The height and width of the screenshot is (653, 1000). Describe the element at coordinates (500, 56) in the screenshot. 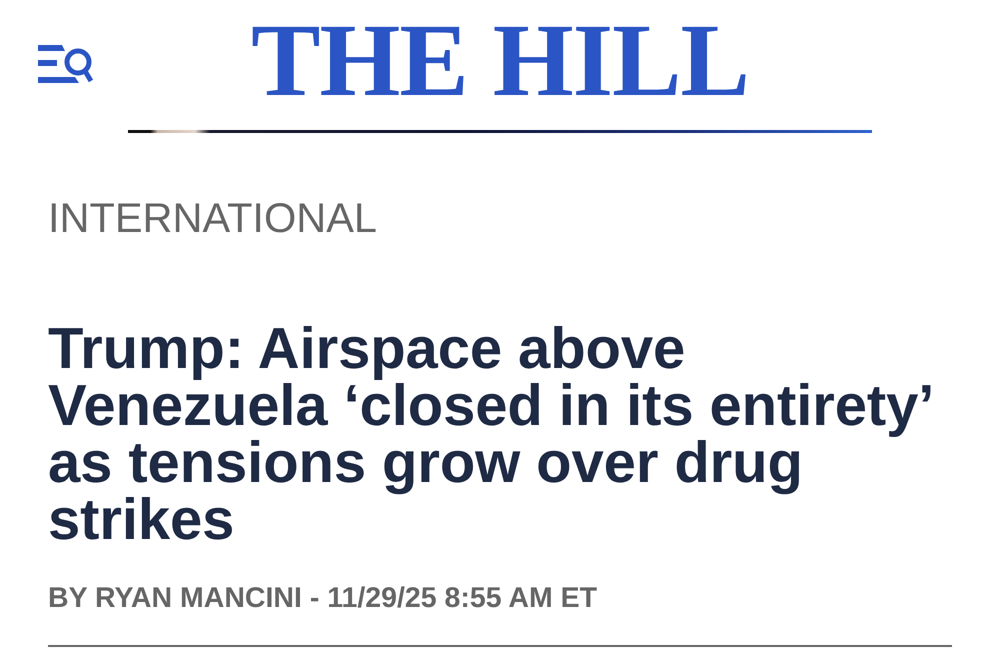

I see `site-logo: THE HILL` at that location.